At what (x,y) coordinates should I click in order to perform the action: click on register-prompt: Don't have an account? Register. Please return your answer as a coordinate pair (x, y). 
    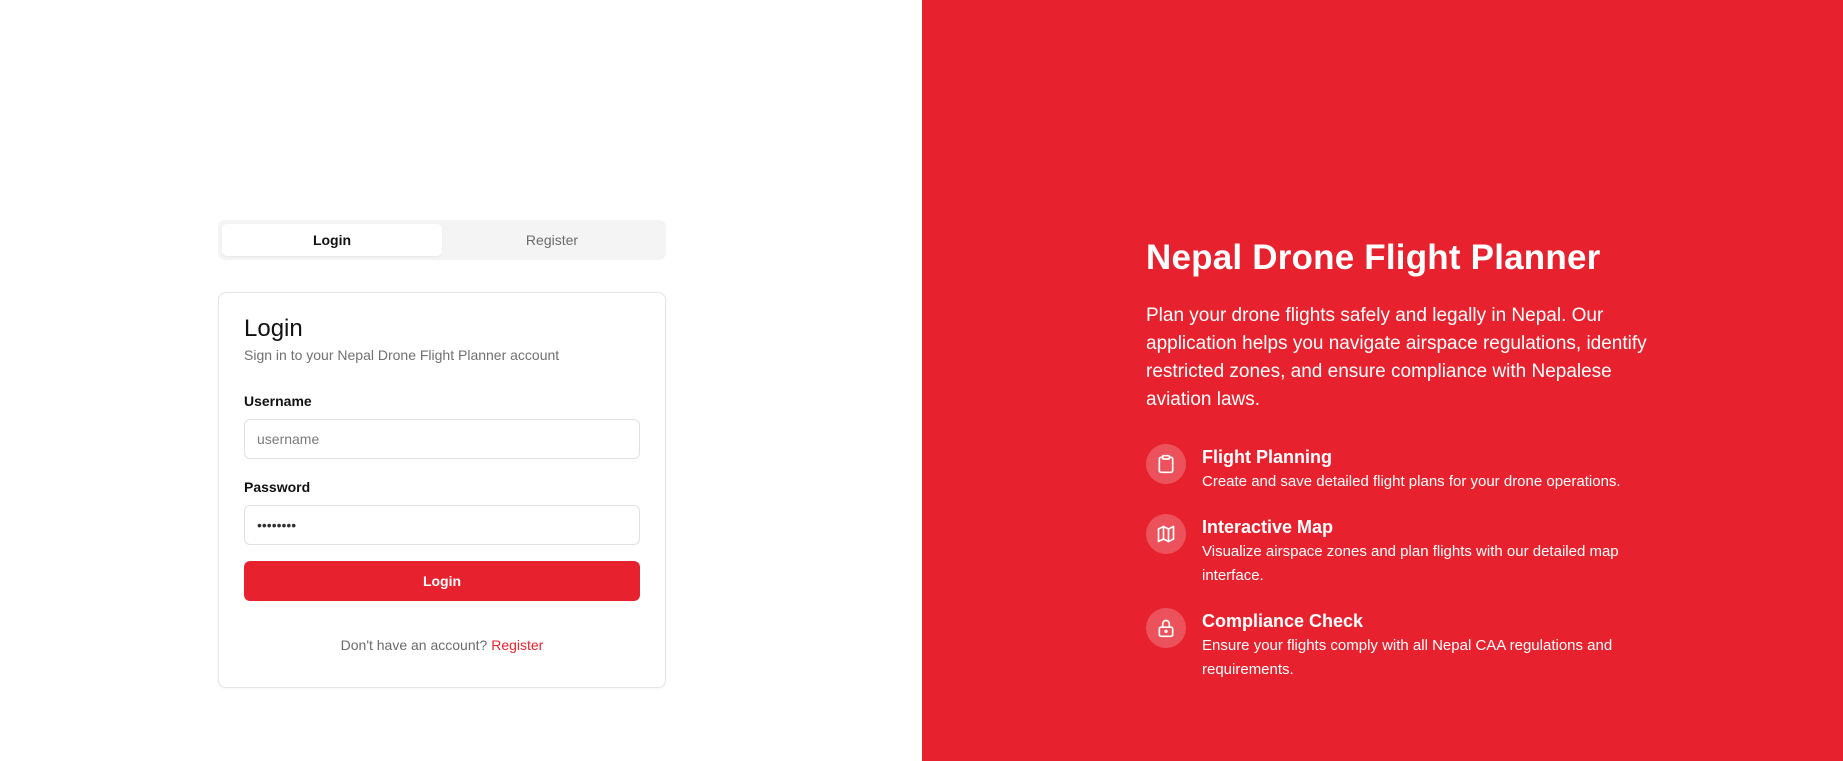
    Looking at the image, I should click on (442, 645).